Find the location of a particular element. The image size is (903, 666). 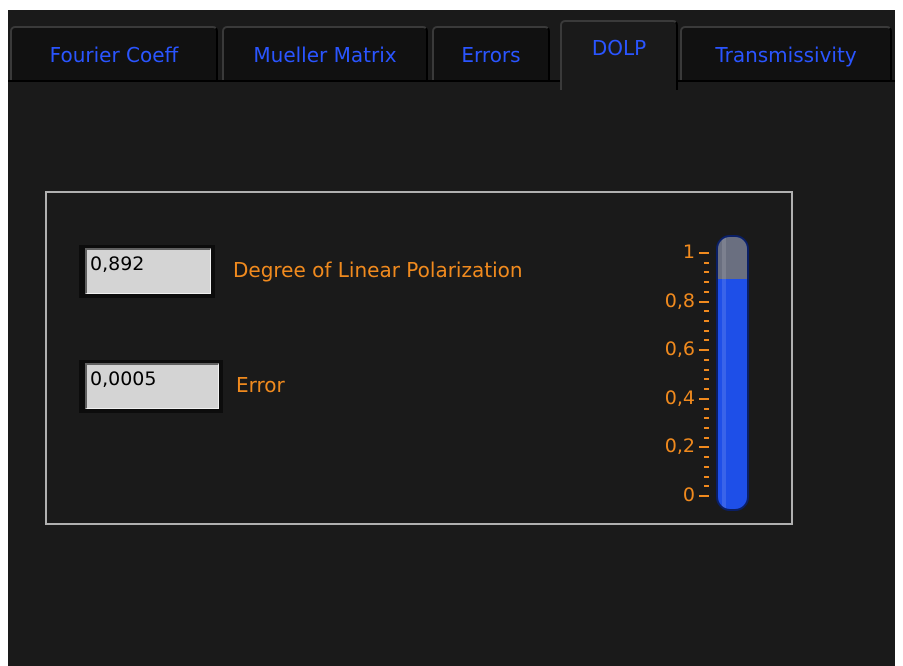

tab-label: Errors is located at coordinates (491, 55).